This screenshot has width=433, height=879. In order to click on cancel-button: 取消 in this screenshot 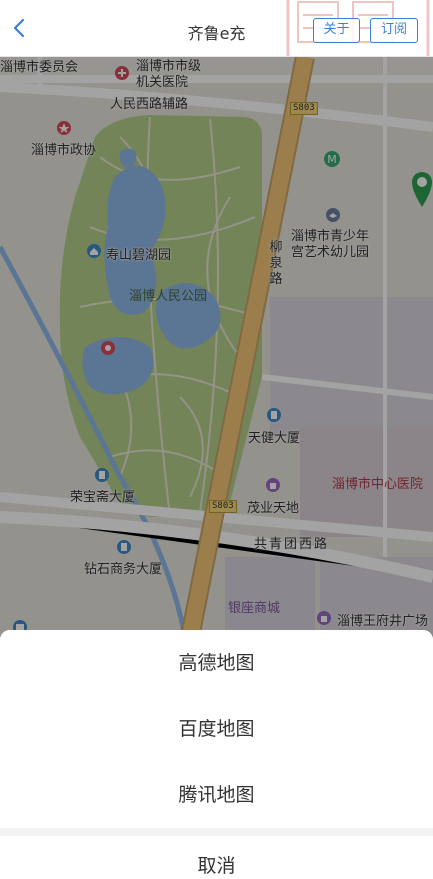, I will do `click(216, 857)`.